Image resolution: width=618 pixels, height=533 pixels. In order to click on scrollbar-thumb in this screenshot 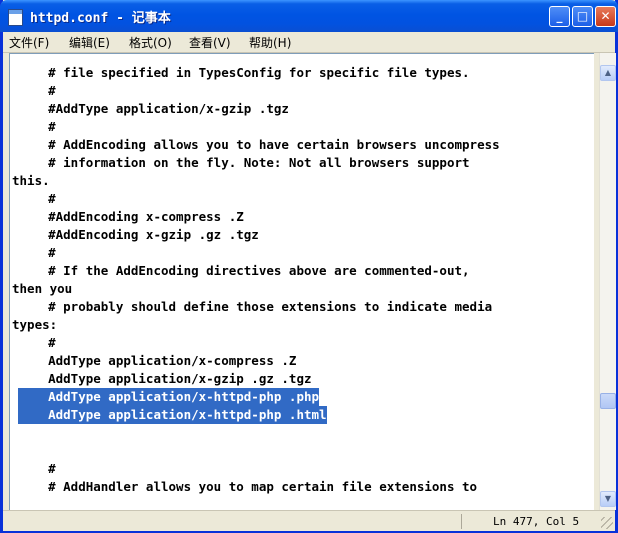, I will do `click(608, 401)`.